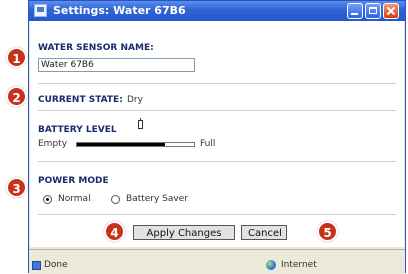 The image size is (408, 274). I want to click on minimize-button, so click(355, 11).